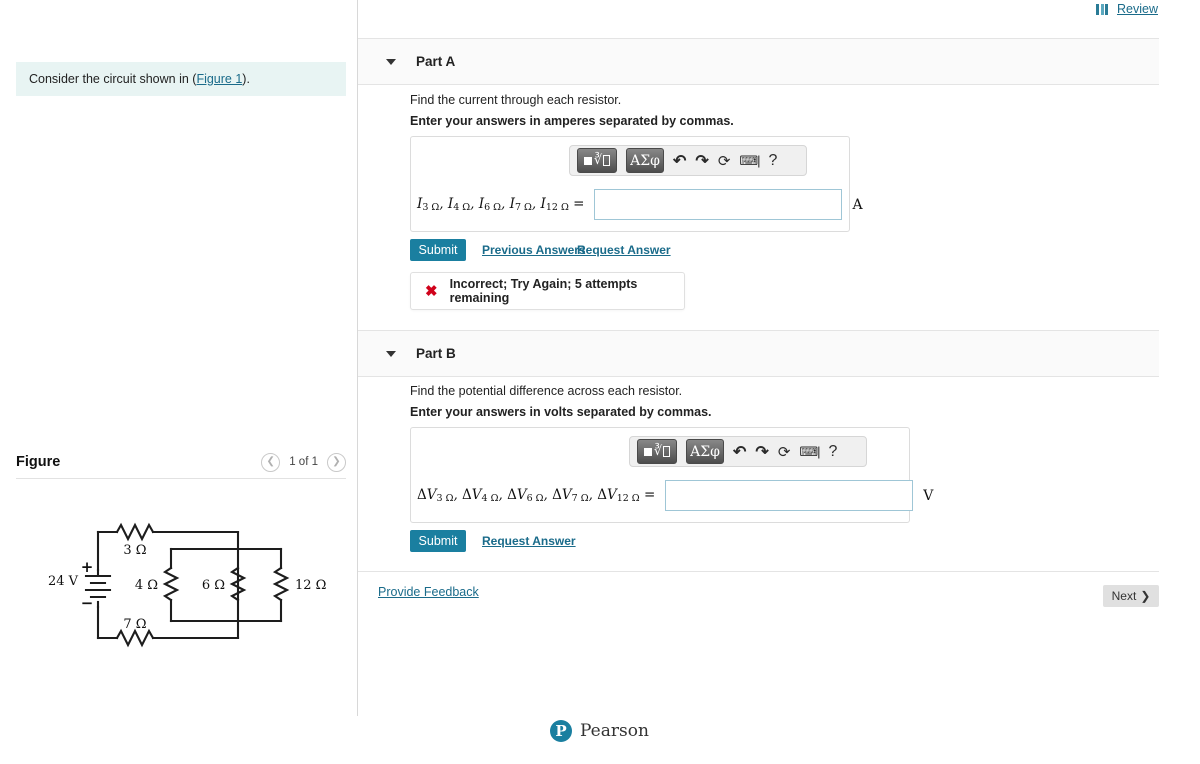  Describe the element at coordinates (146, 585) in the screenshot. I see `resistor-label-4ohm: 4 Ω` at that location.